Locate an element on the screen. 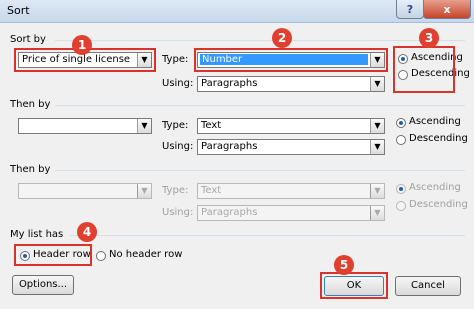  then-by-divider is located at coordinates (260, 105).